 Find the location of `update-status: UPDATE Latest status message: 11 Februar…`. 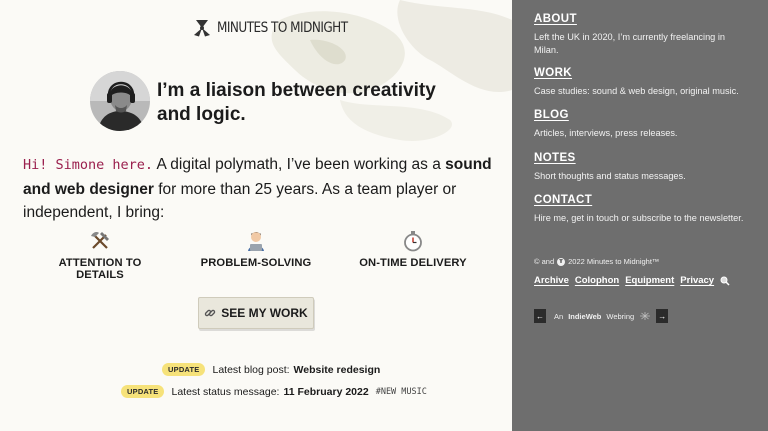

update-status: UPDATE Latest status message: 11 Februar… is located at coordinates (274, 391).